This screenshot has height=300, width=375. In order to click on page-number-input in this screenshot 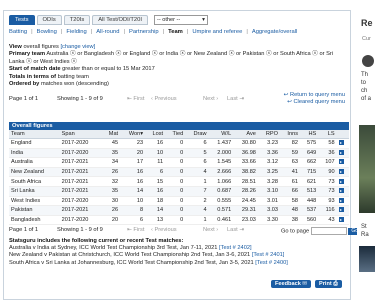, I will do `click(328, 231)`.